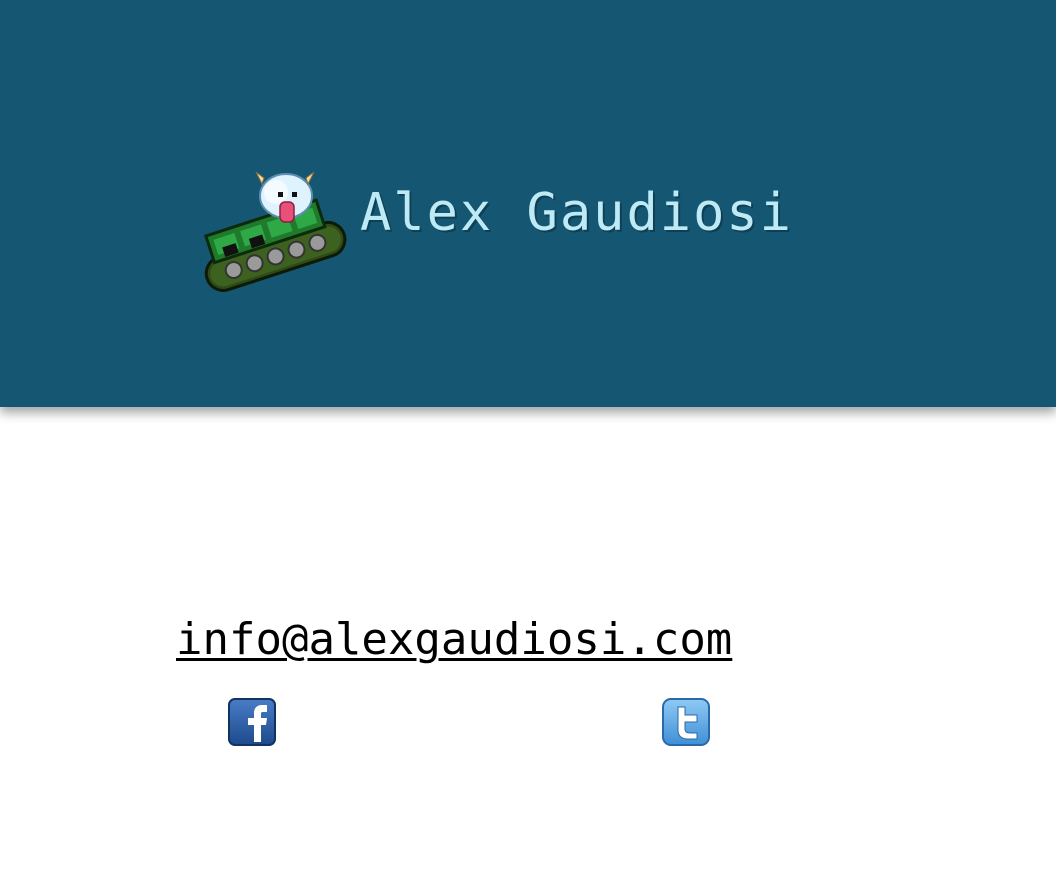 Image resolution: width=1056 pixels, height=879 pixels. Describe the element at coordinates (275, 231) in the screenshot. I see `tank-with-poro-icon` at that location.